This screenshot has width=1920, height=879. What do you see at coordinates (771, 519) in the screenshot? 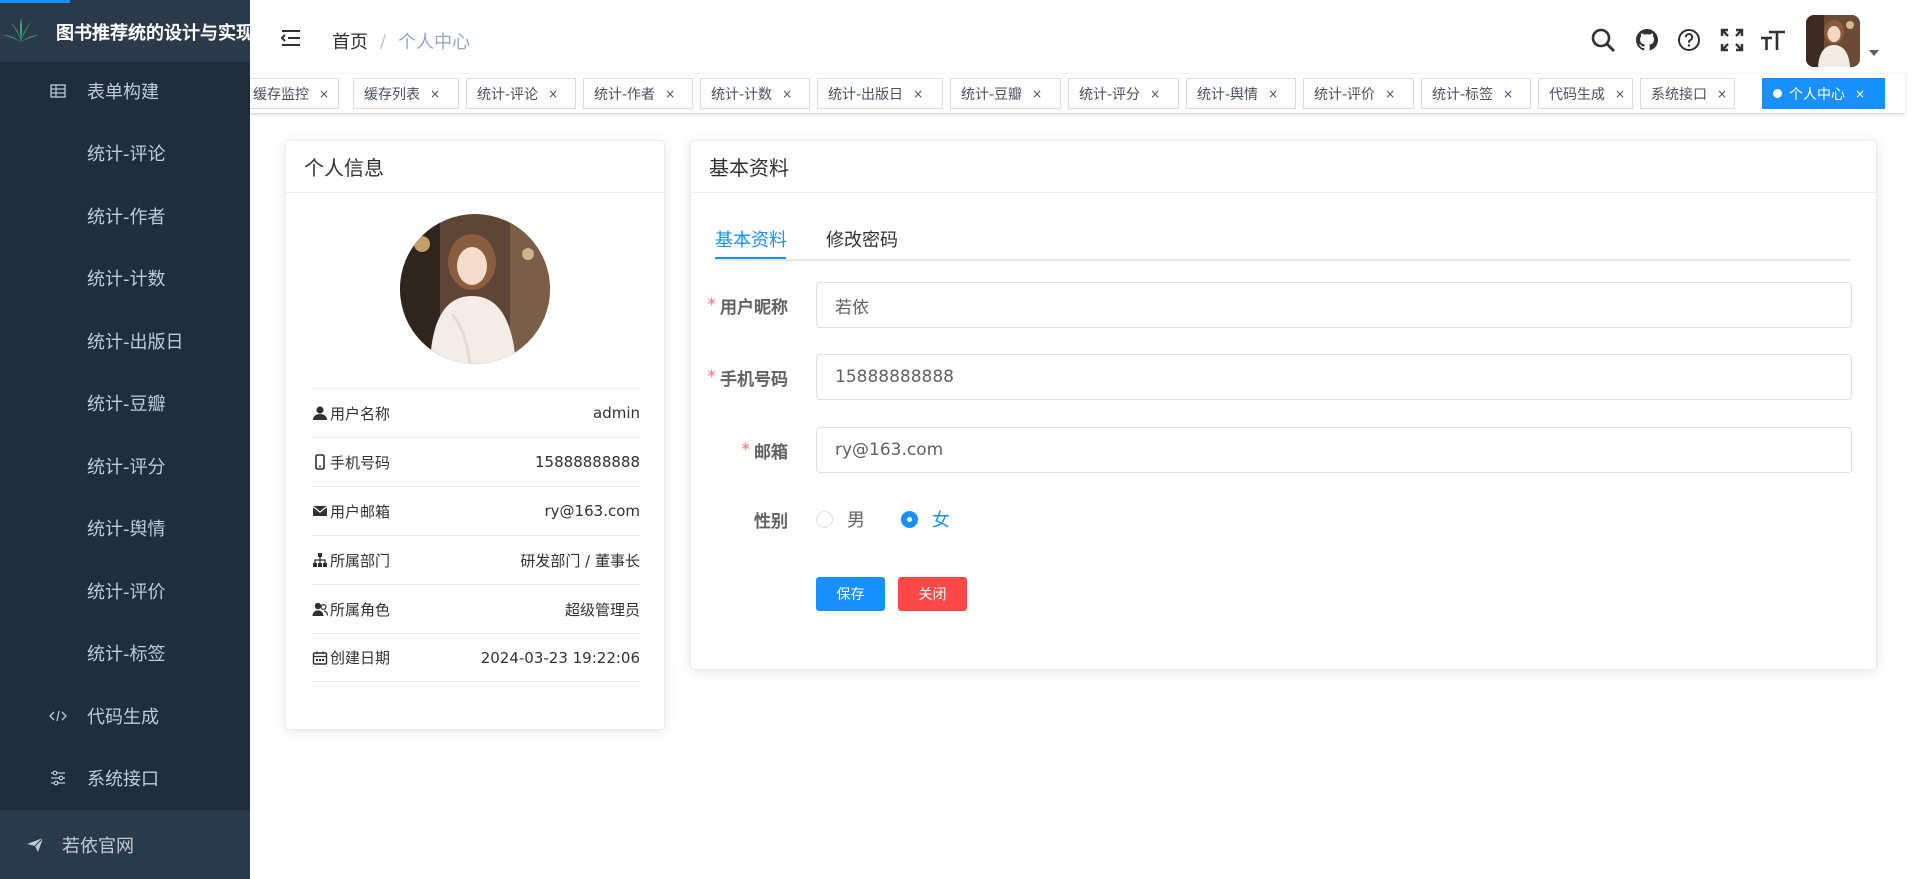
I see `gender-label: 性别` at bounding box center [771, 519].